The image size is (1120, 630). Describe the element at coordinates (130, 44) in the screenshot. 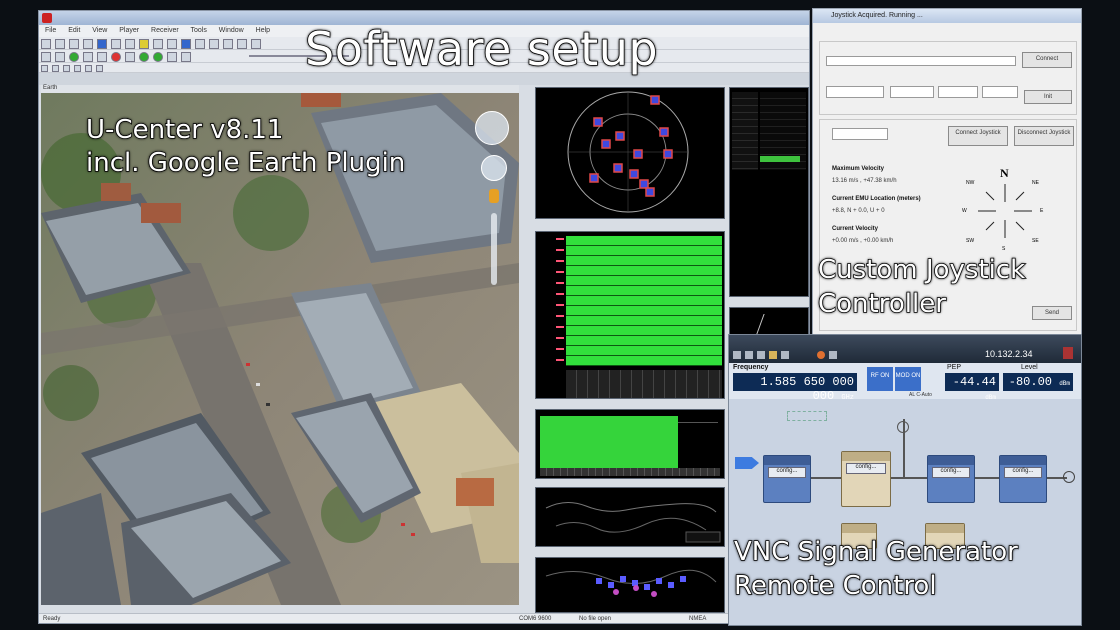

I see `baudrate-icon` at that location.